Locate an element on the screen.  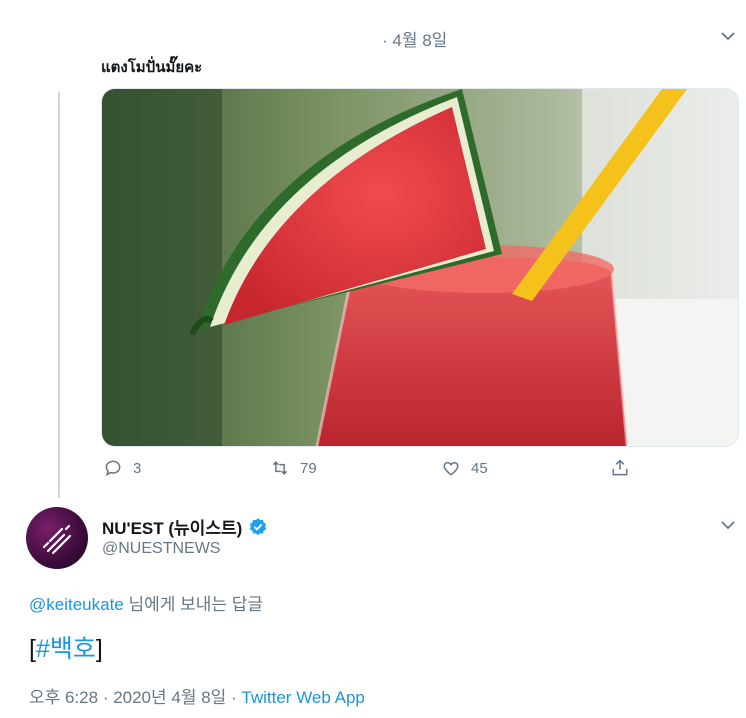
retweet-count: 79 is located at coordinates (308, 468).